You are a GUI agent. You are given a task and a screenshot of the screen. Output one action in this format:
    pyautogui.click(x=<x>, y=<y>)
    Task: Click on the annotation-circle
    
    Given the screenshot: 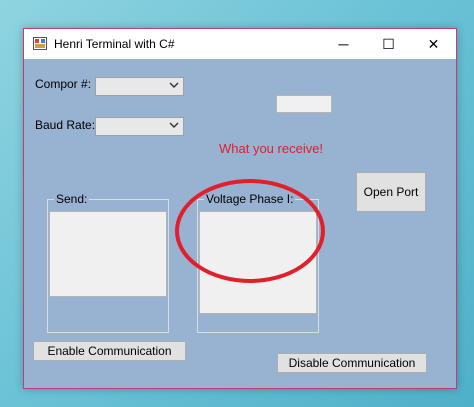 What is the action you would take?
    pyautogui.click(x=250, y=231)
    